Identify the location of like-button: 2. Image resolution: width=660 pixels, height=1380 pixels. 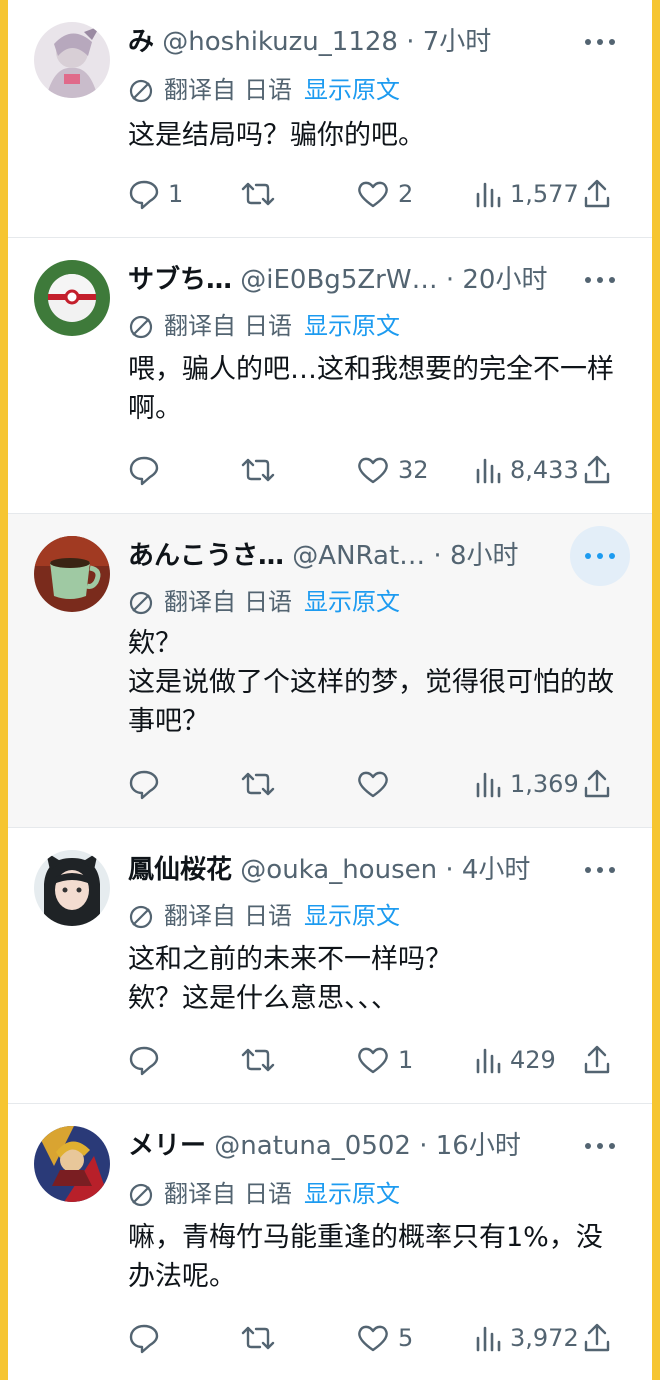
(384, 194).